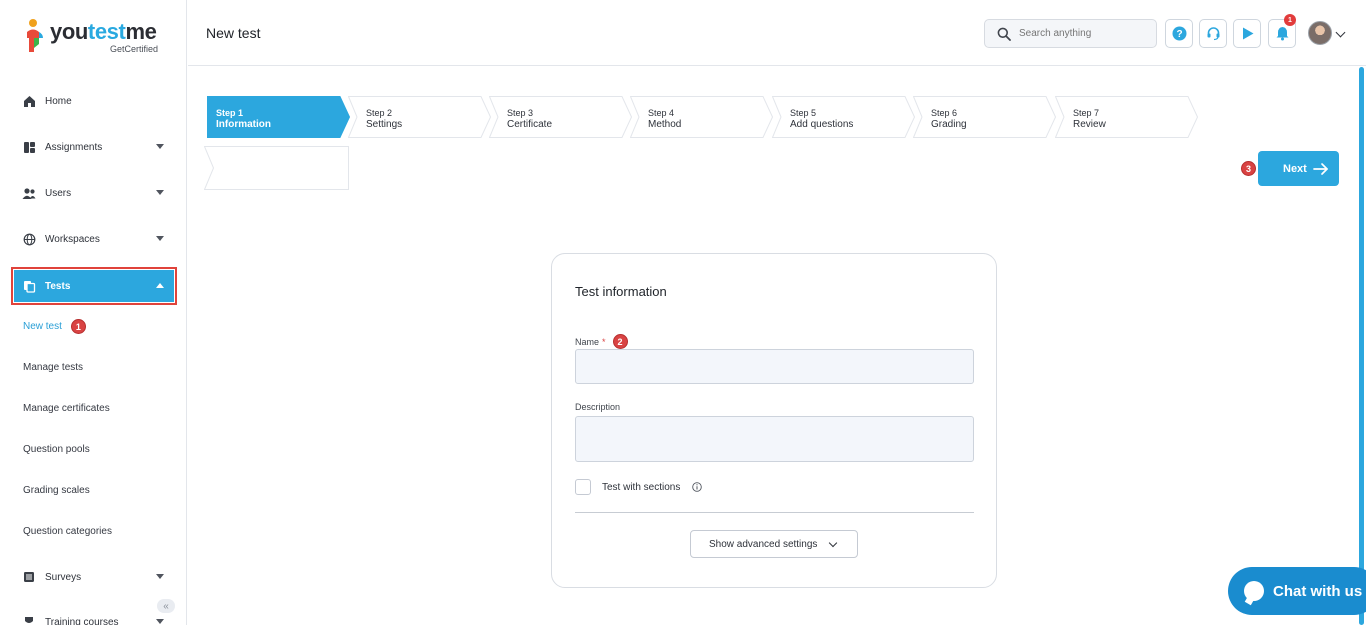  Describe the element at coordinates (276, 168) in the screenshot. I see `wizard-overflow-placeholder` at that location.